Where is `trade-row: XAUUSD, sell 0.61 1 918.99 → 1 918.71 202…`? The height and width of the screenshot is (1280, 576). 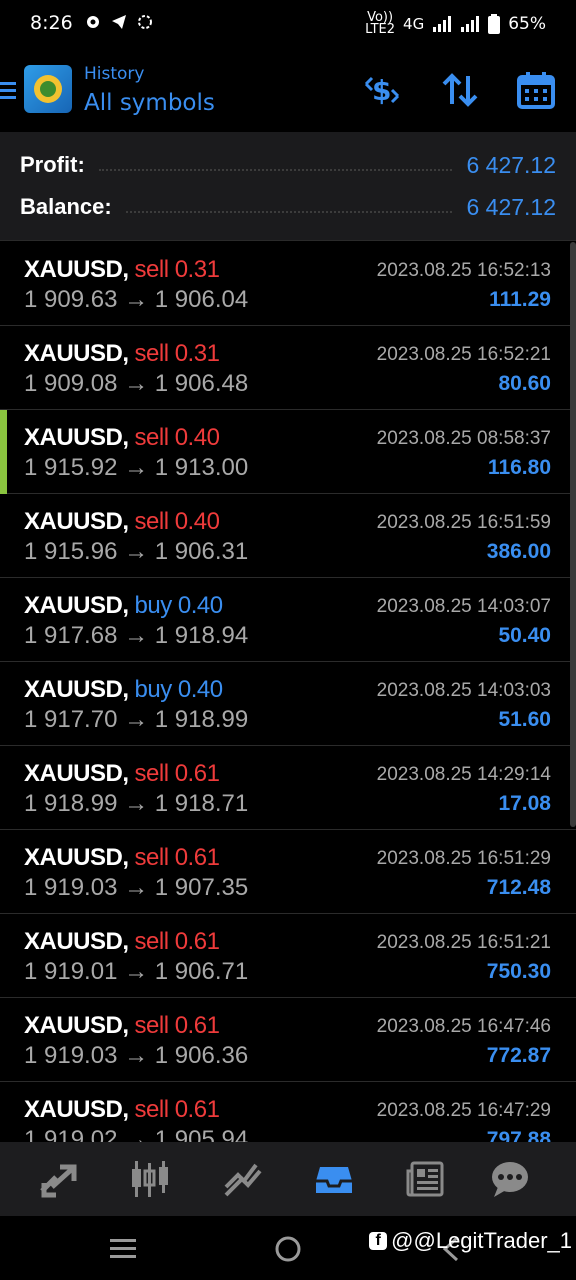 trade-row: XAUUSD, sell 0.61 1 918.99 → 1 918.71 202… is located at coordinates (288, 788).